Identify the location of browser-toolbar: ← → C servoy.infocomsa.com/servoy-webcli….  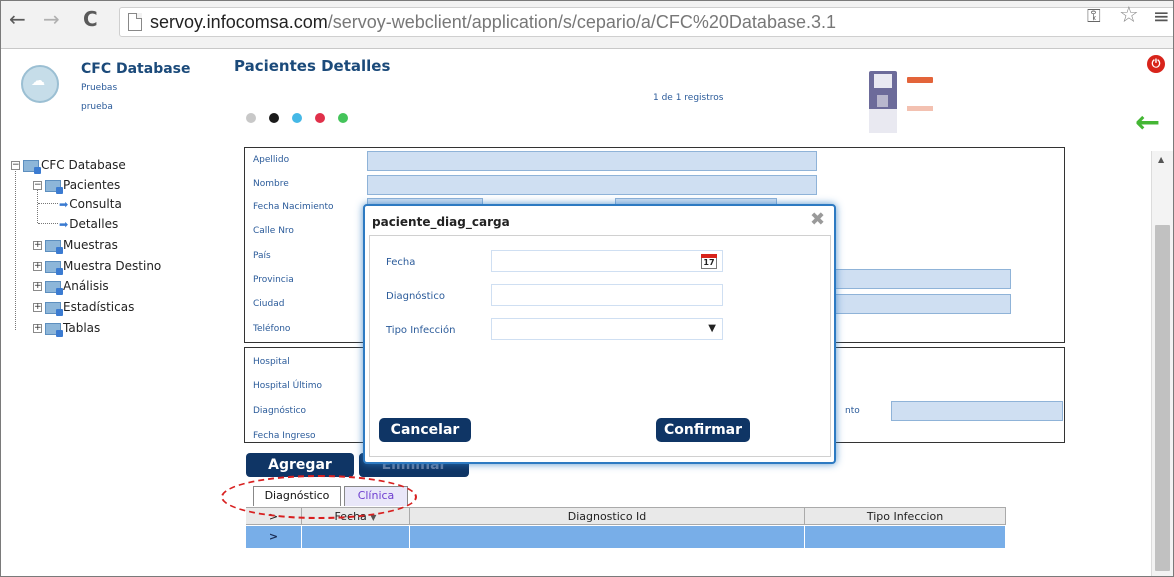
(587, 25).